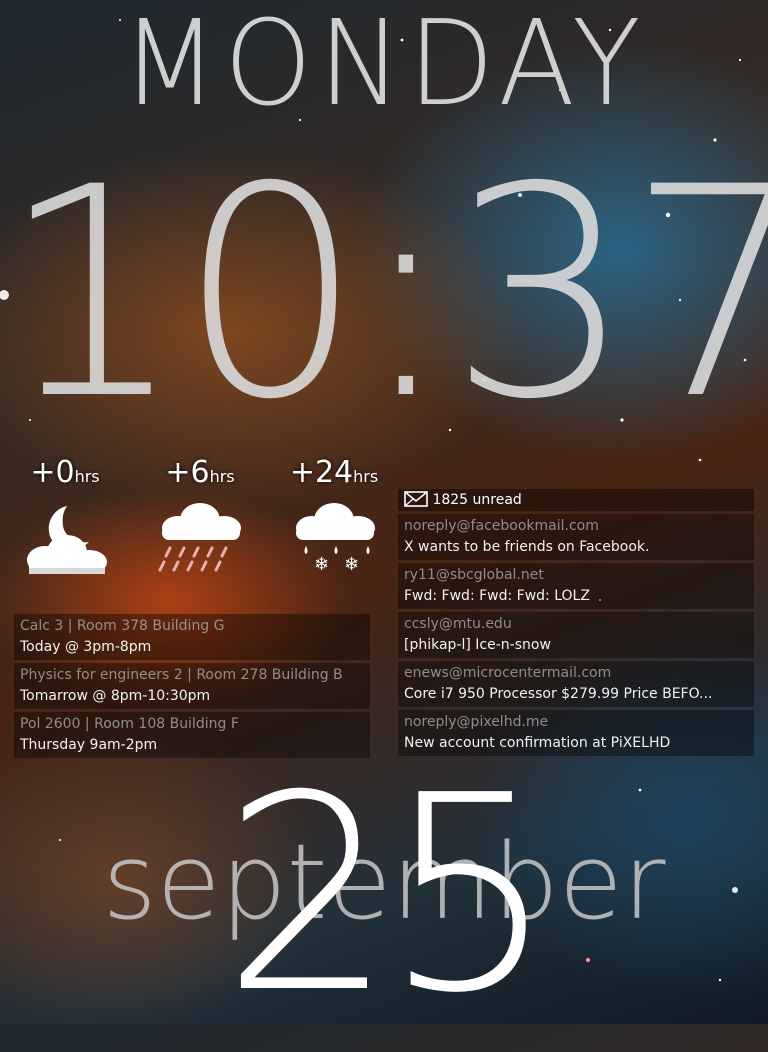 This screenshot has height=1052, width=768. What do you see at coordinates (474, 575) in the screenshot?
I see `mail-sender: ry11@sbcglobal.net` at bounding box center [474, 575].